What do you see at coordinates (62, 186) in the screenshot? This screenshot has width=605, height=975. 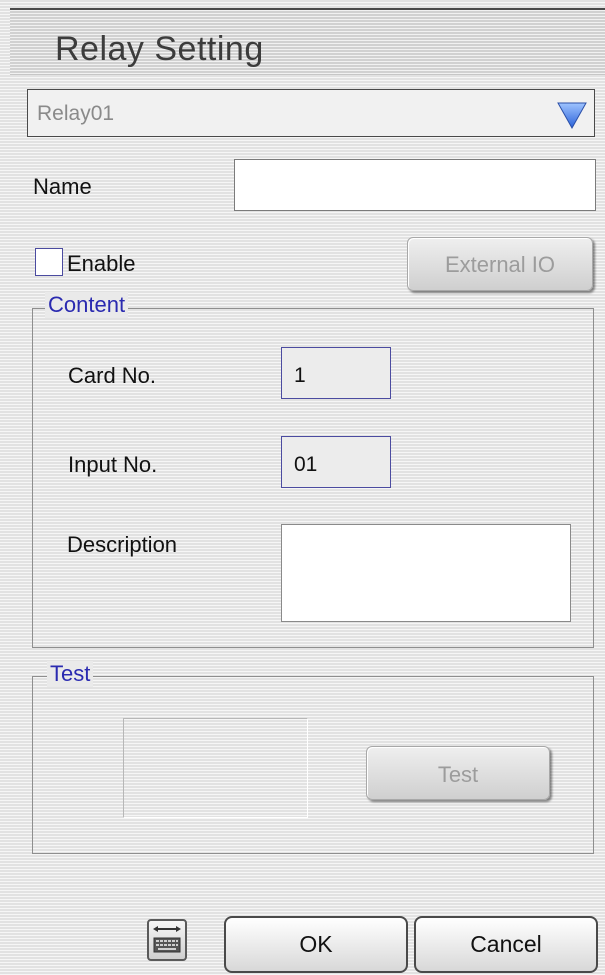 I see `name-label: Name` at bounding box center [62, 186].